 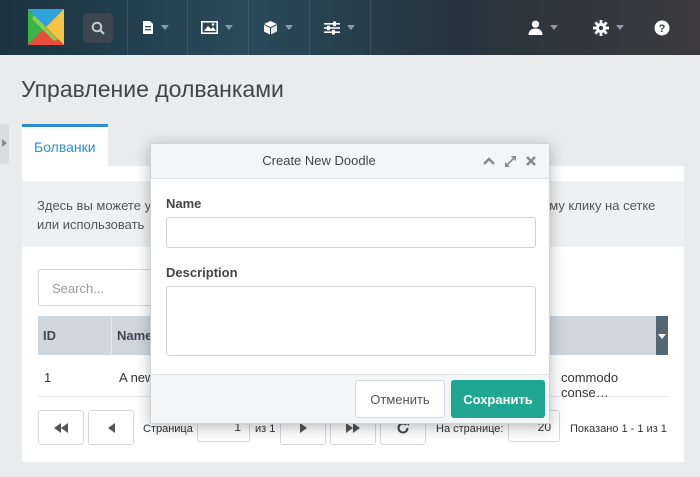 What do you see at coordinates (278, 27) in the screenshot?
I see `modules-menu` at bounding box center [278, 27].